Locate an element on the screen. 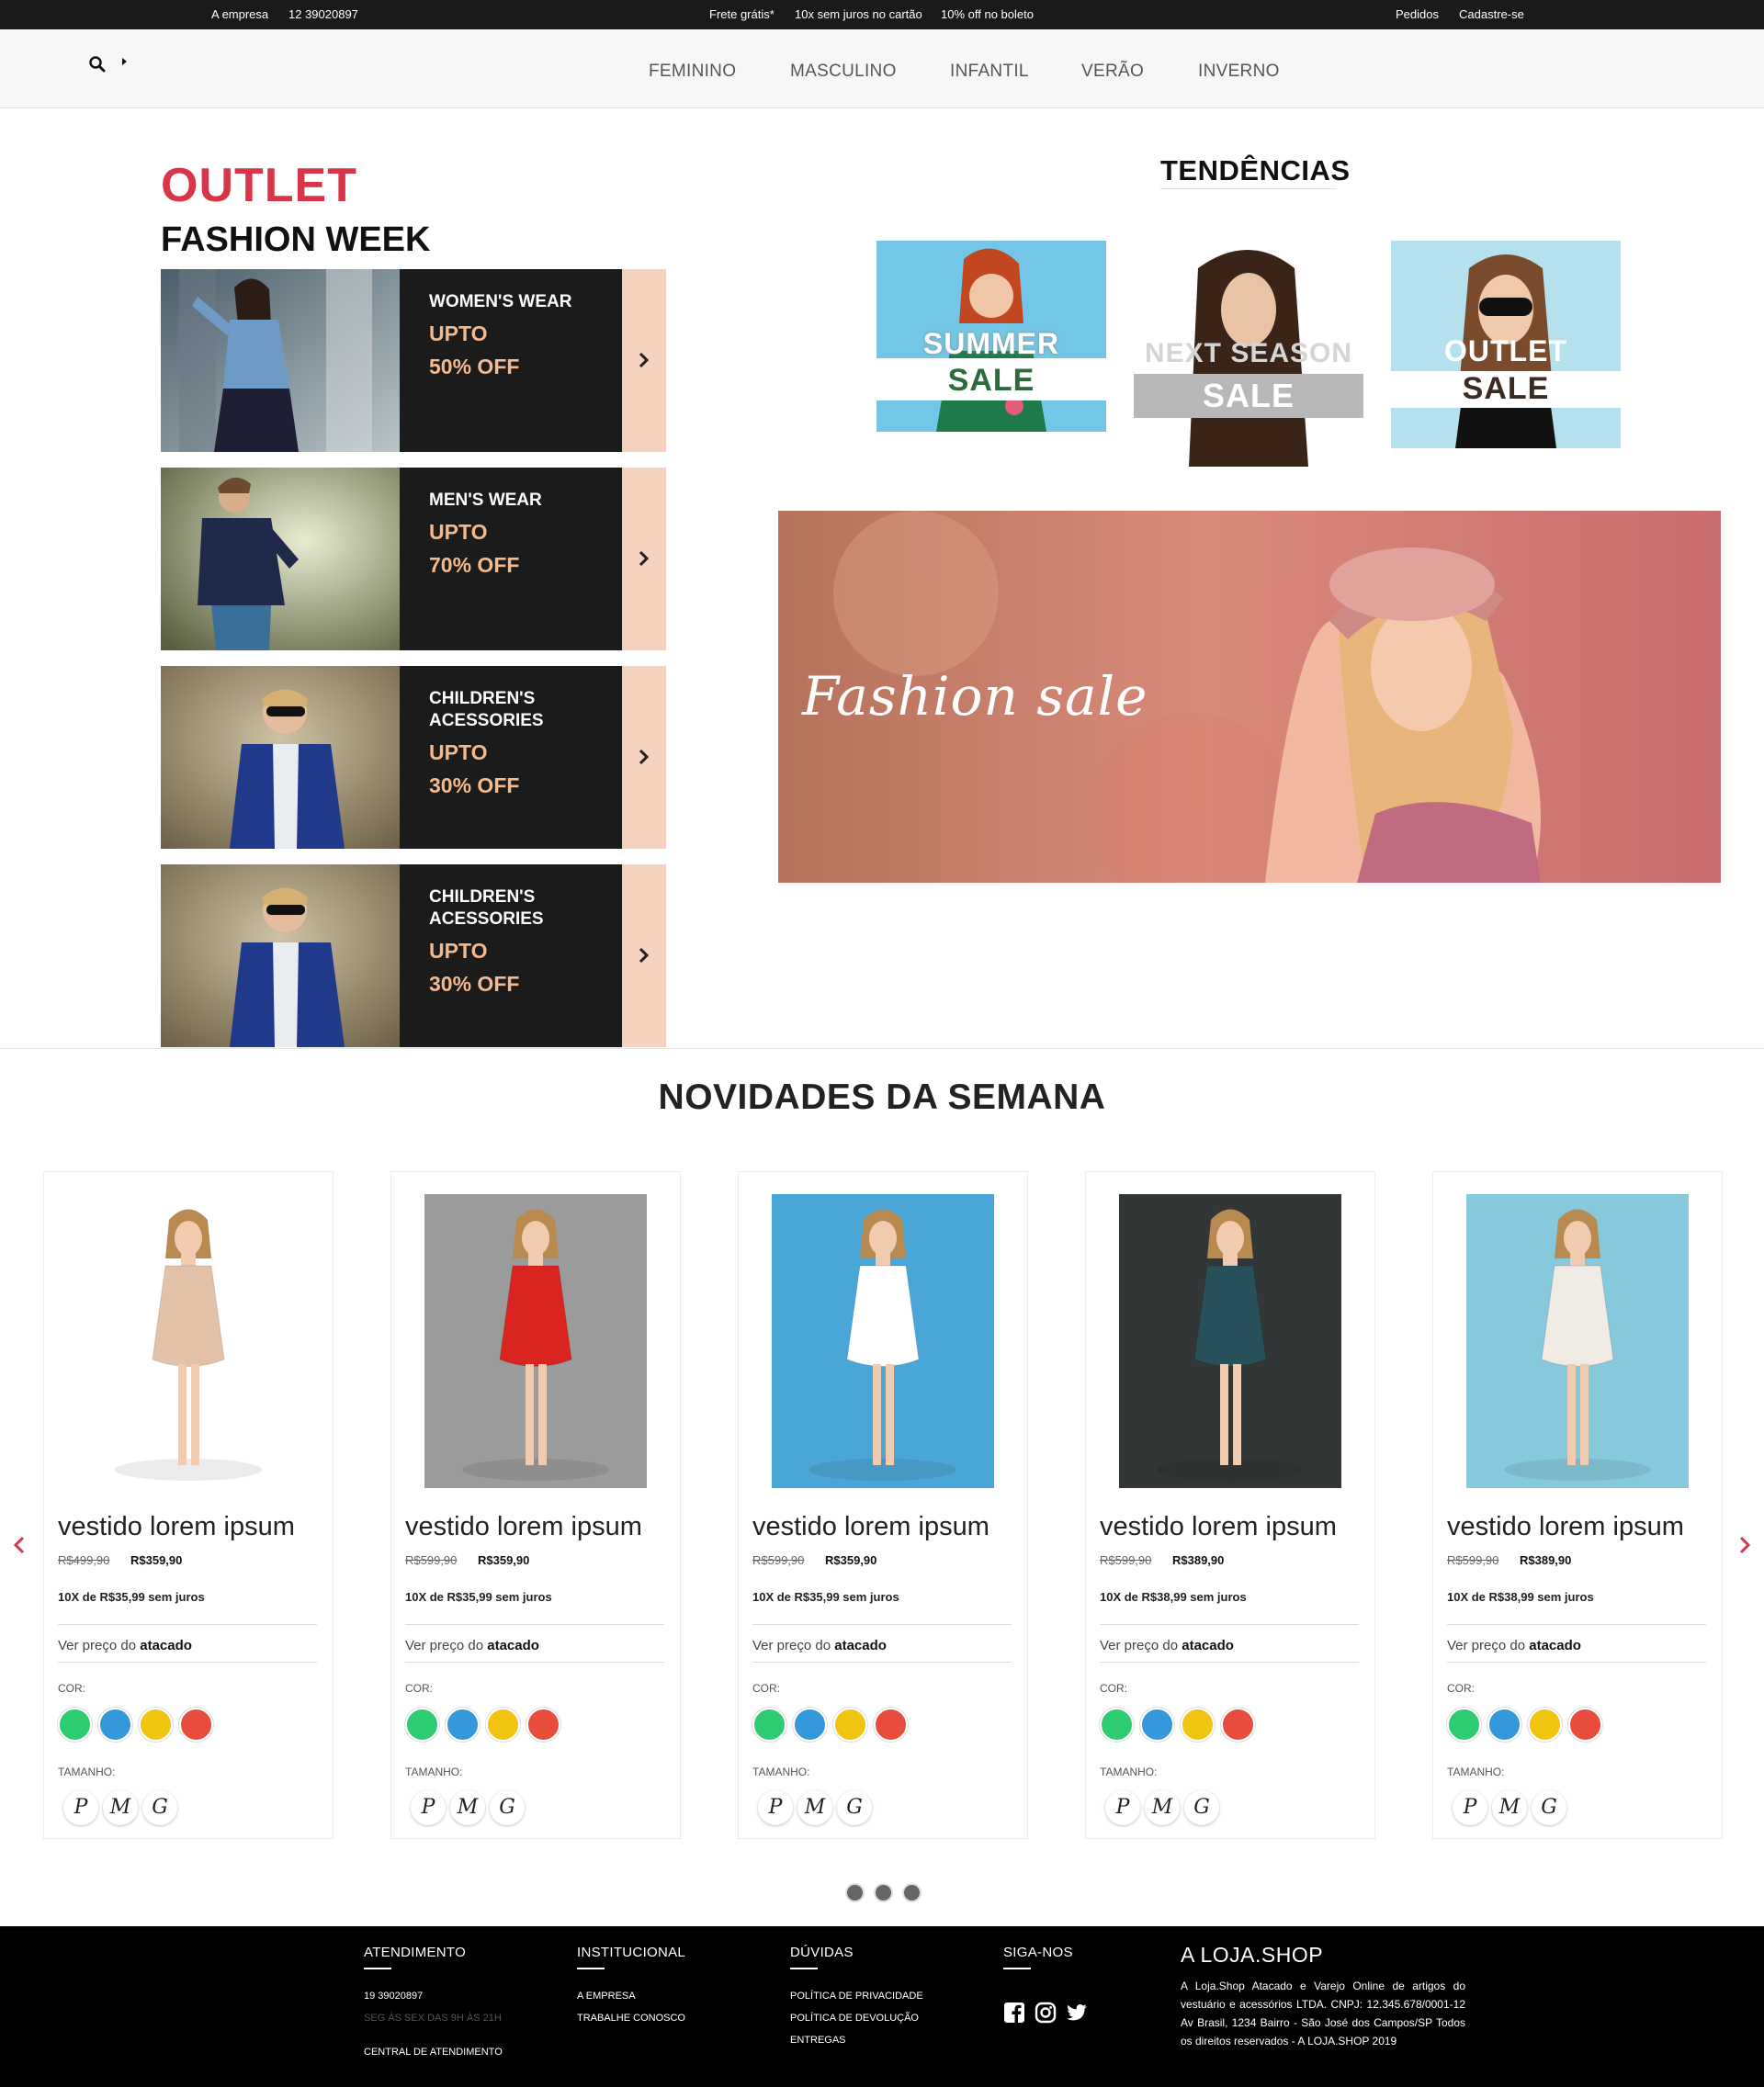 This screenshot has width=1764, height=2087. nav-item-verao: VERÃO is located at coordinates (1112, 72).